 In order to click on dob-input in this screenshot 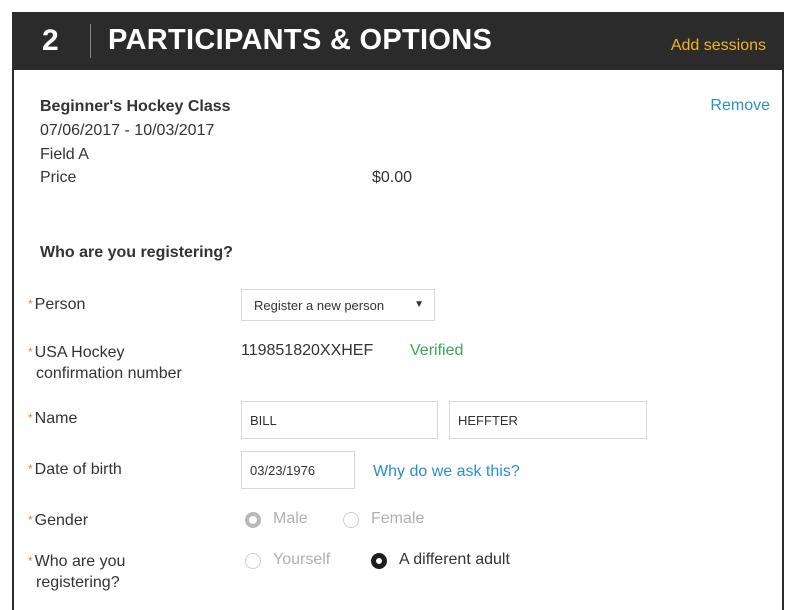, I will do `click(298, 470)`.